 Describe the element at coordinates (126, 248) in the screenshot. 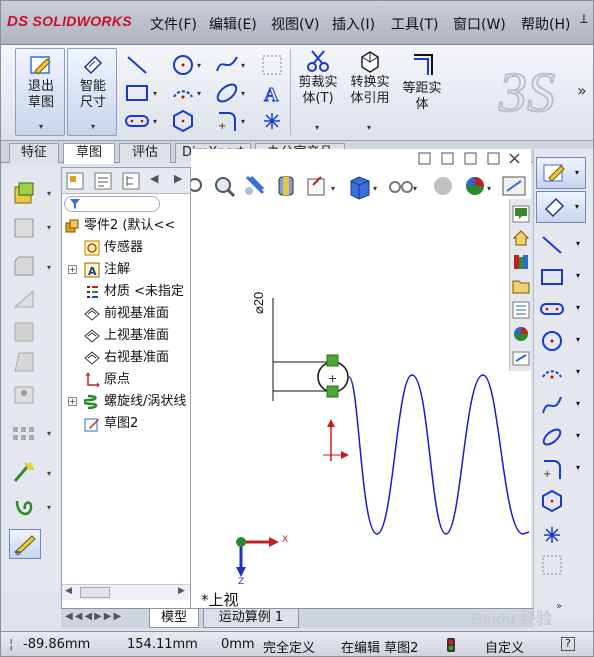

I see `tree-item-sensors: 传感器` at that location.